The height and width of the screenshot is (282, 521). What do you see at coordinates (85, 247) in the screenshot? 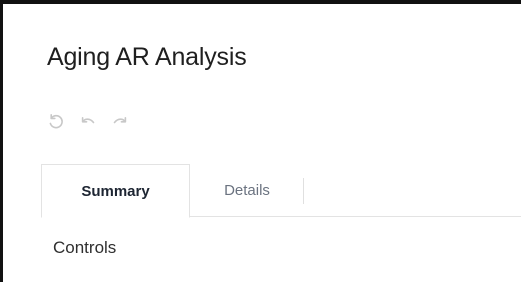
I see `controls-section-label: Controls` at bounding box center [85, 247].